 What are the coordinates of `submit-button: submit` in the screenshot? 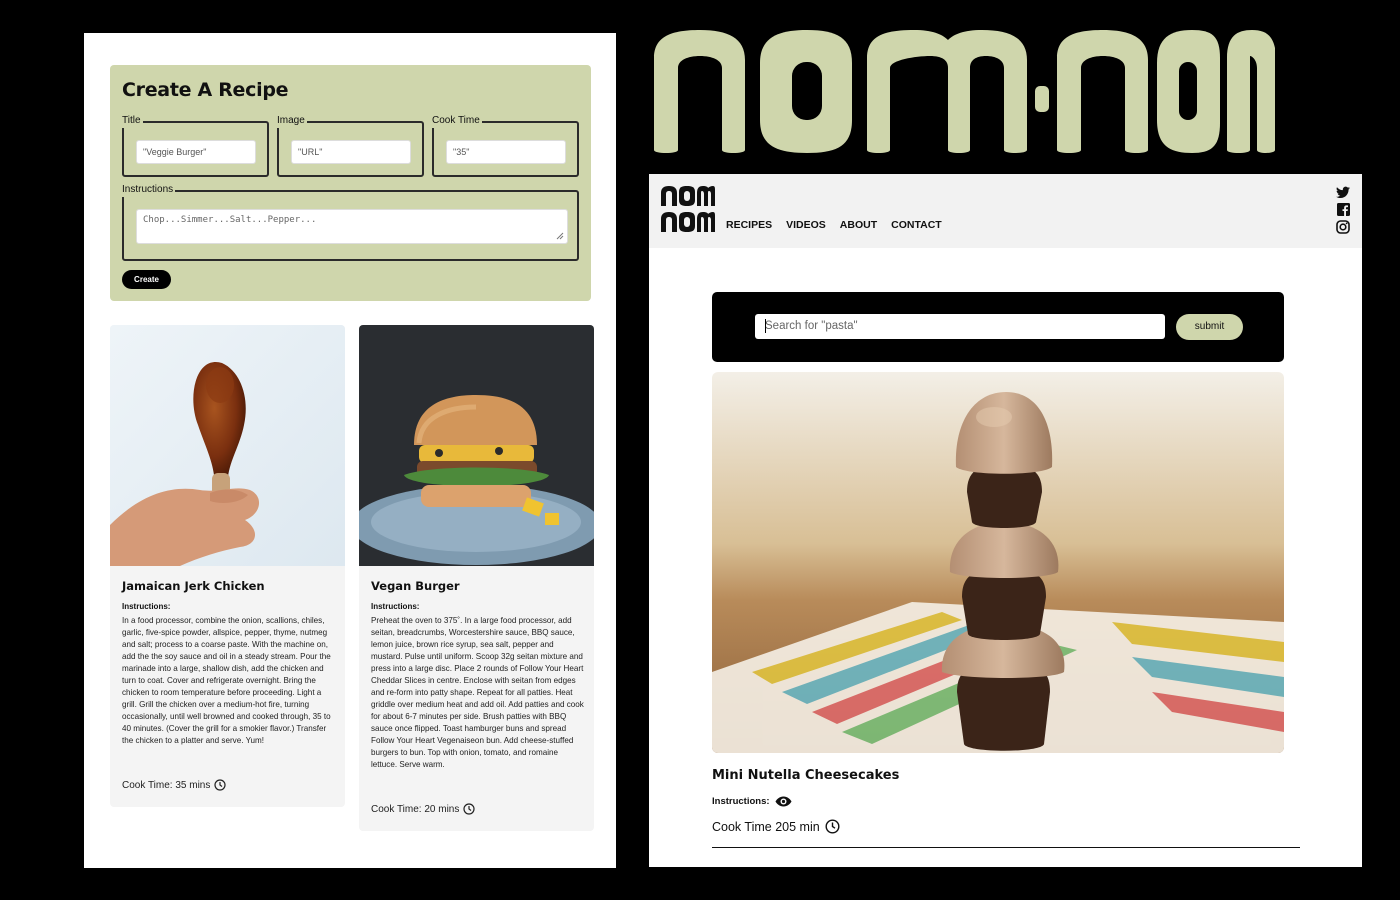 It's located at (1209, 327).